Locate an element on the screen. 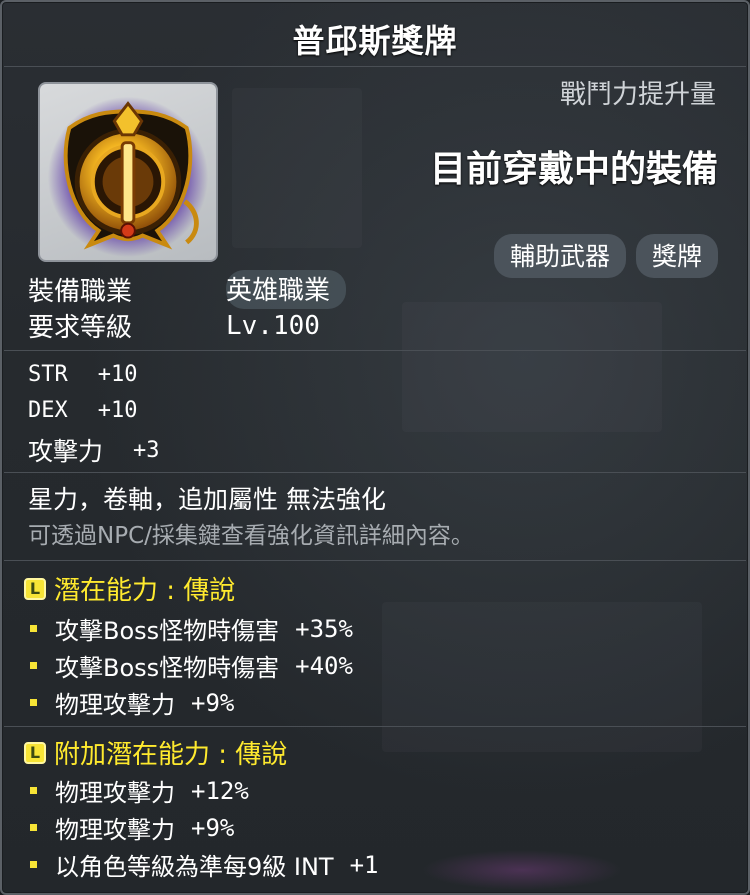 This screenshot has width=750, height=895. potential-title: 潛在能力 : 傳說 is located at coordinates (145, 591).